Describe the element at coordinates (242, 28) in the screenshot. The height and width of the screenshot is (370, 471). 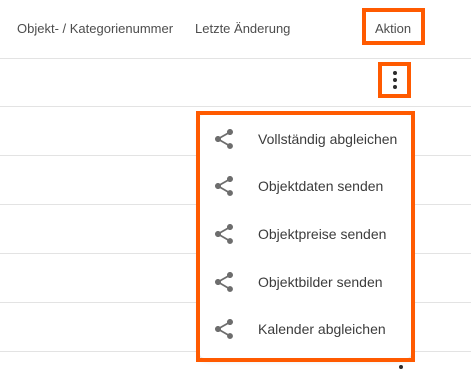
I see `column-header-last-change: Letzte Änderung` at that location.